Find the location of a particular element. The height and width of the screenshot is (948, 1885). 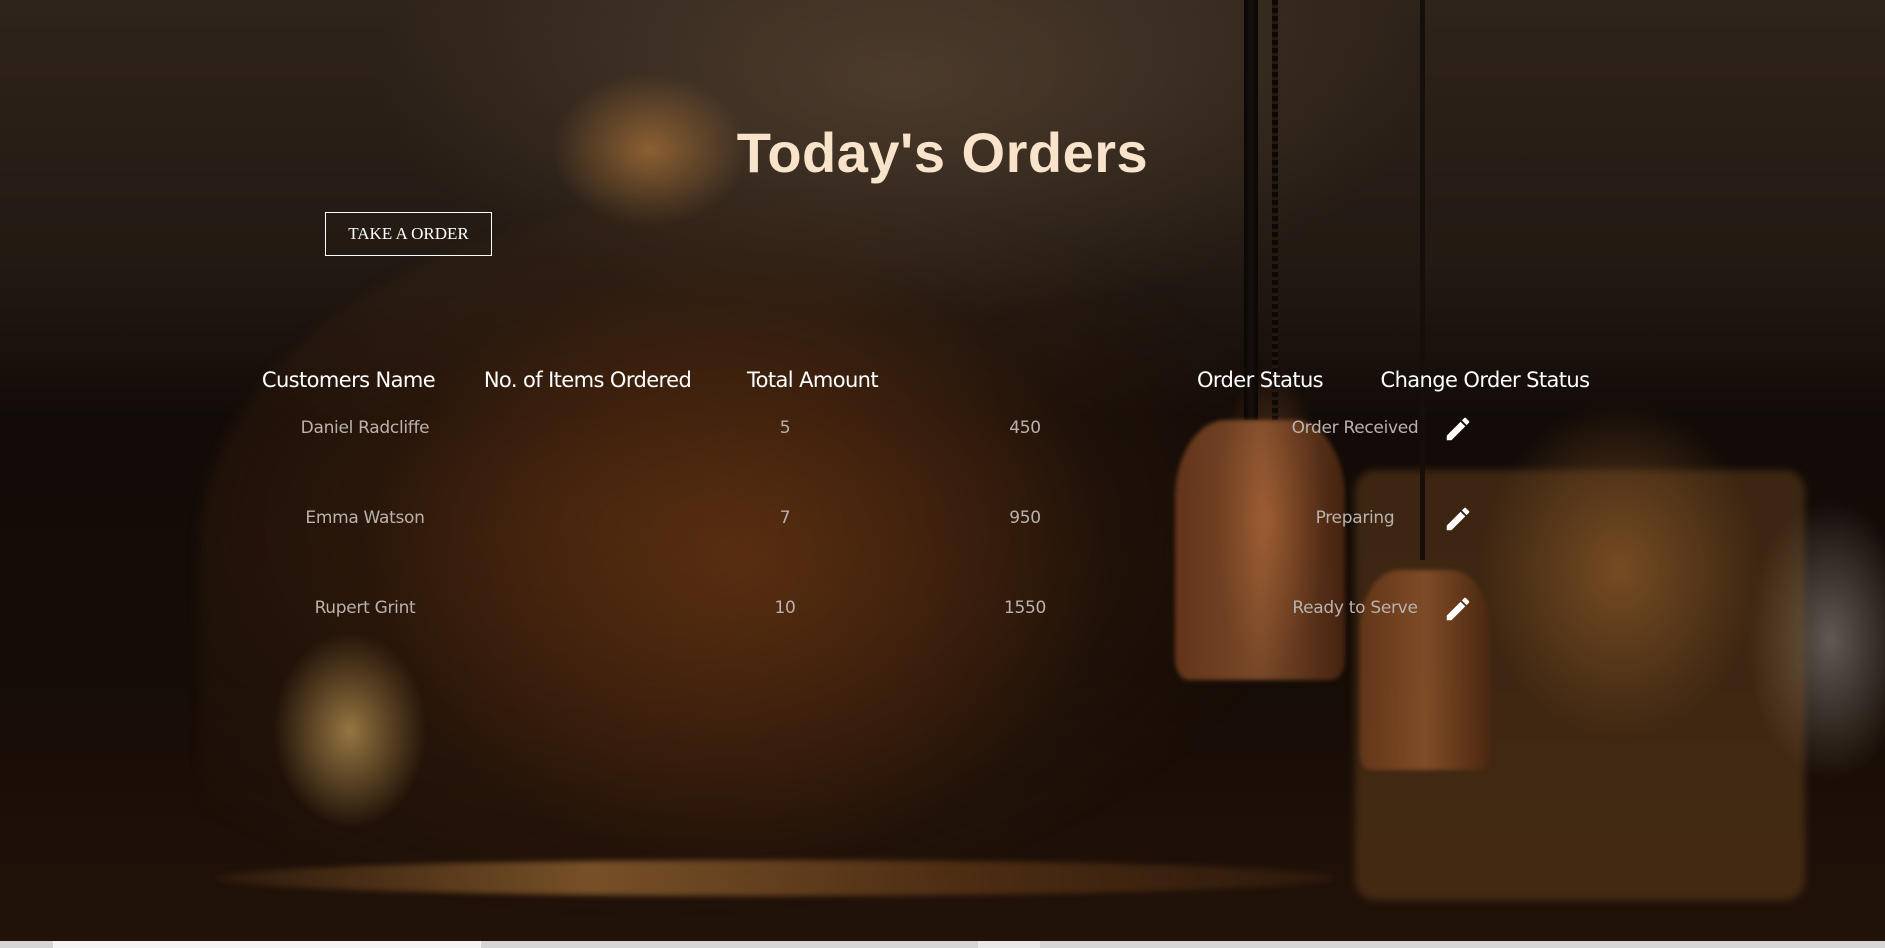

cell-order-status: Ready to Serve is located at coordinates (1355, 608).